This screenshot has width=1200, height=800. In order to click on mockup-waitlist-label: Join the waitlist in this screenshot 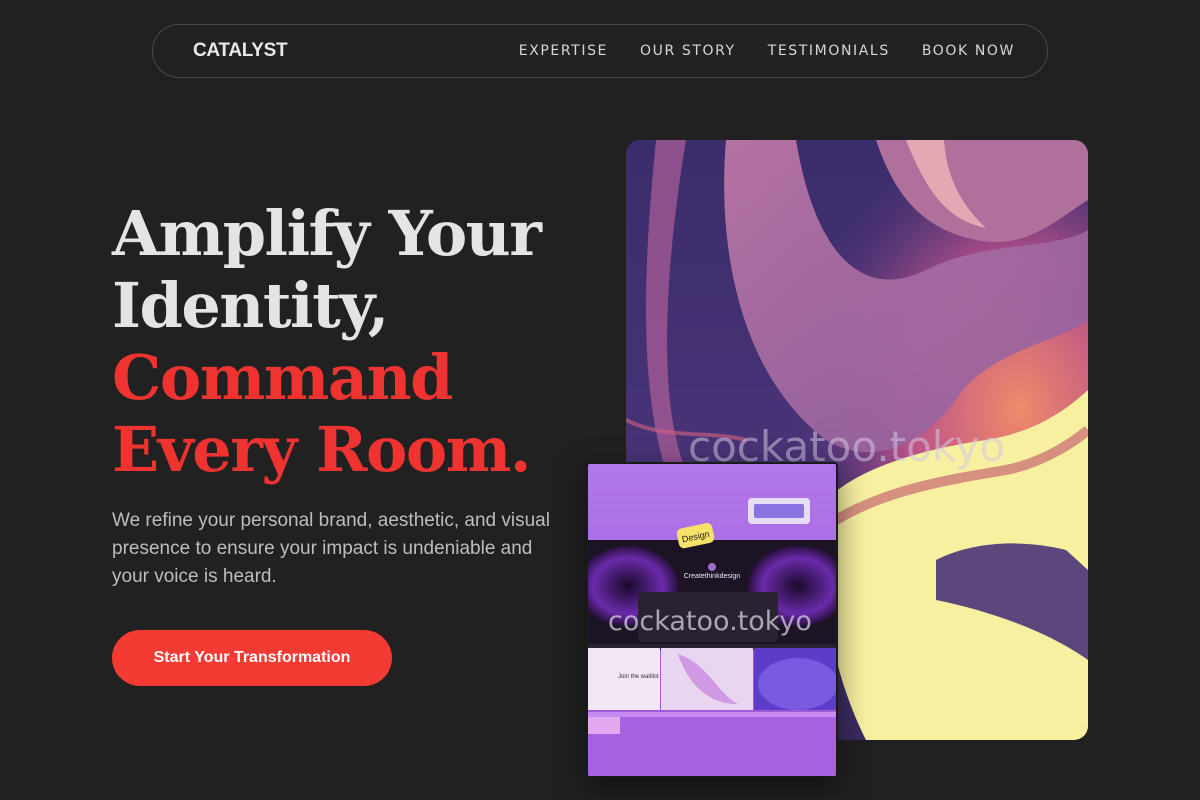, I will do `click(638, 677)`.